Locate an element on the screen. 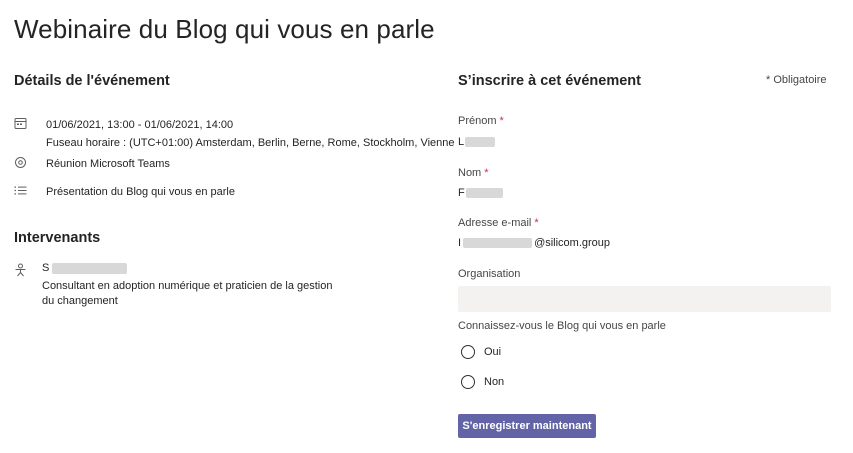  email-label: Adresse e-mail * is located at coordinates (498, 223).